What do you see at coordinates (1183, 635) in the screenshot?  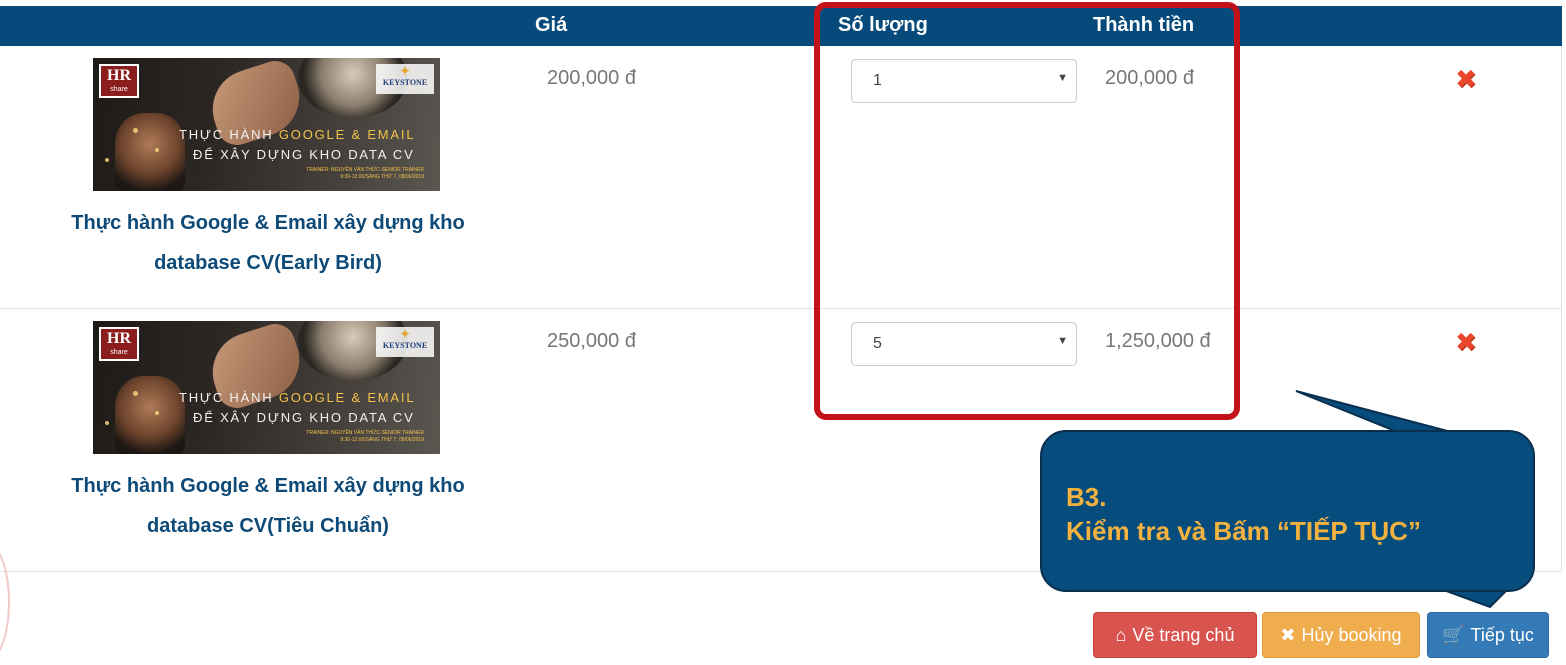 I see `home-button-label: Về trang chủ` at bounding box center [1183, 635].